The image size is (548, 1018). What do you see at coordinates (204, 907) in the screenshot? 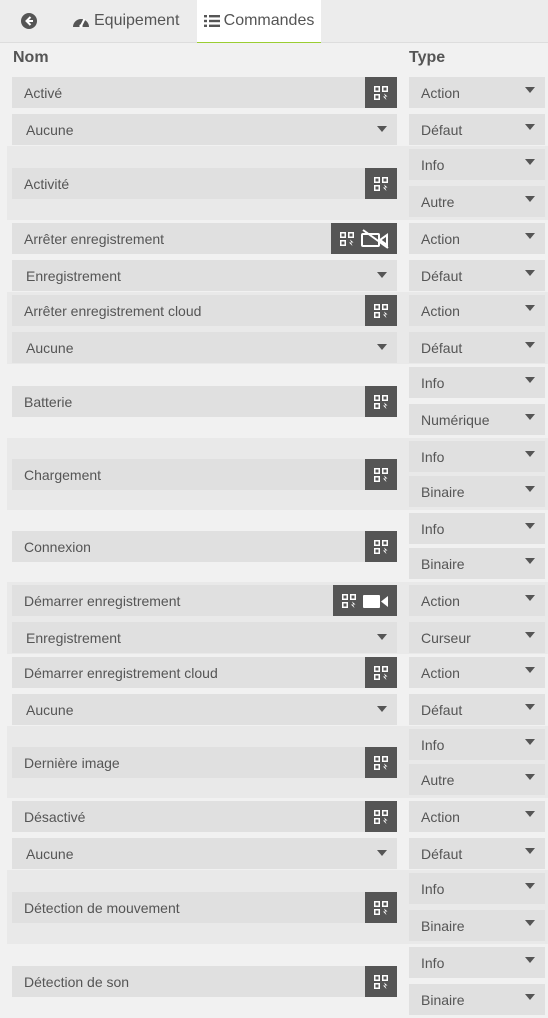
I see `command-name-input: Détection de mouvement` at bounding box center [204, 907].